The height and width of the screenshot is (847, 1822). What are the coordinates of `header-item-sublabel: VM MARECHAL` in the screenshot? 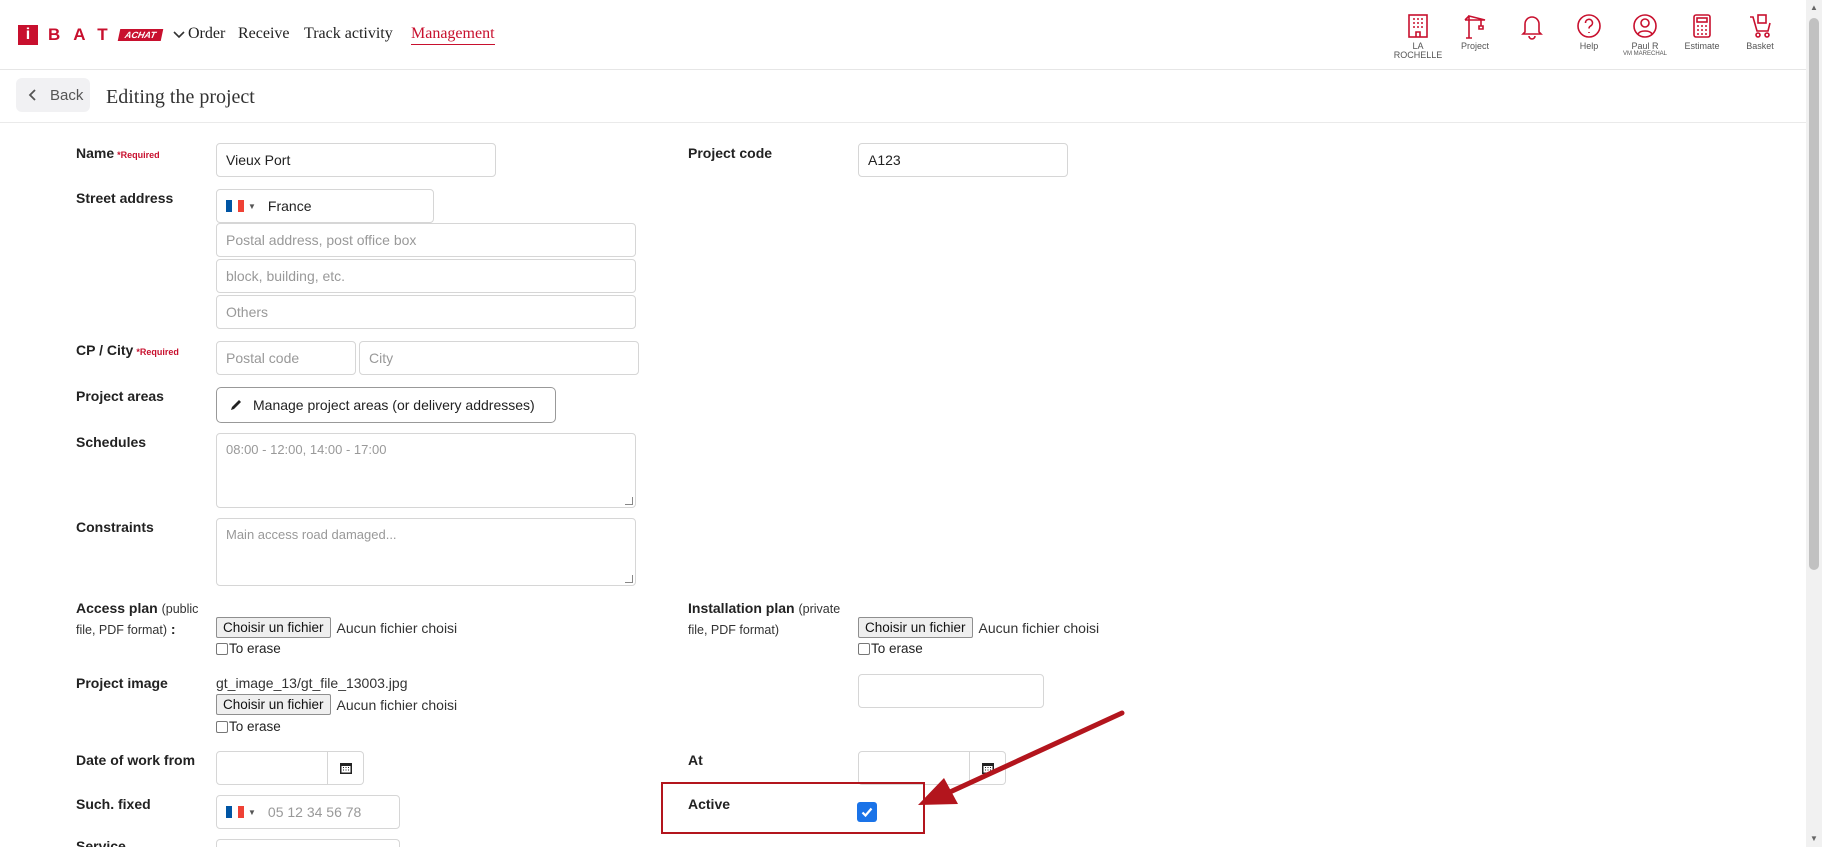 It's located at (1644, 54).